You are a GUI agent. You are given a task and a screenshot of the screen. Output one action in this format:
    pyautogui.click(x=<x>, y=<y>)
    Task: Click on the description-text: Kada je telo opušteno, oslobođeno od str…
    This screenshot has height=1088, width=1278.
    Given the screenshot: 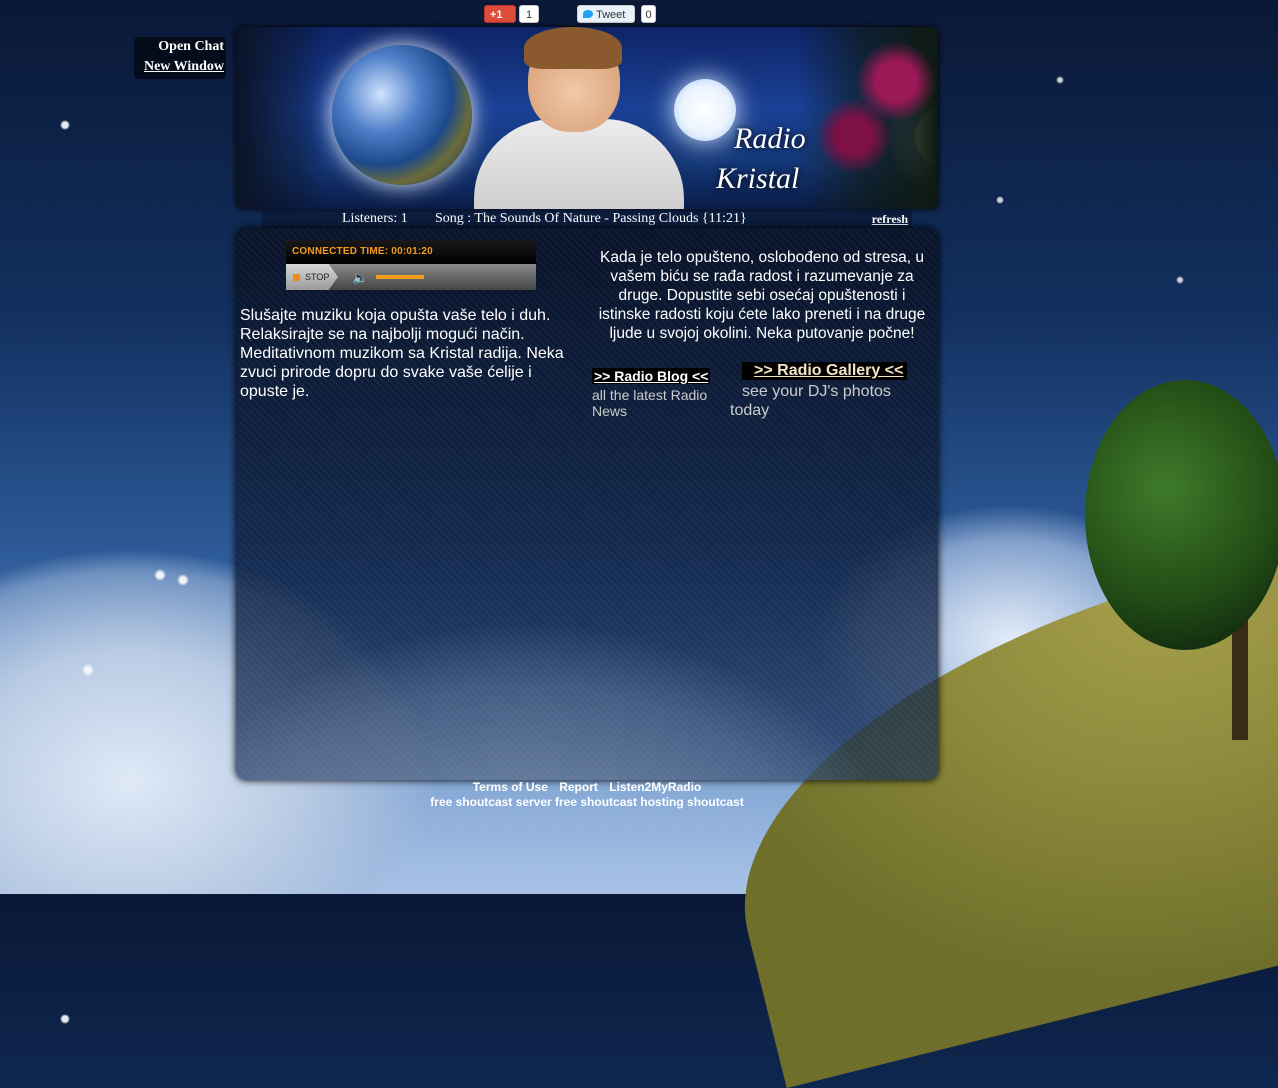 What is the action you would take?
    pyautogui.click(x=762, y=295)
    